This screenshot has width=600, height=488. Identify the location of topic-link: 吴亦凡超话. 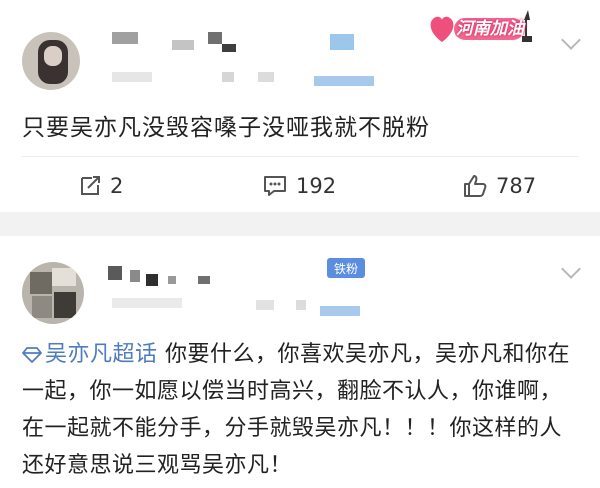
(90, 354).